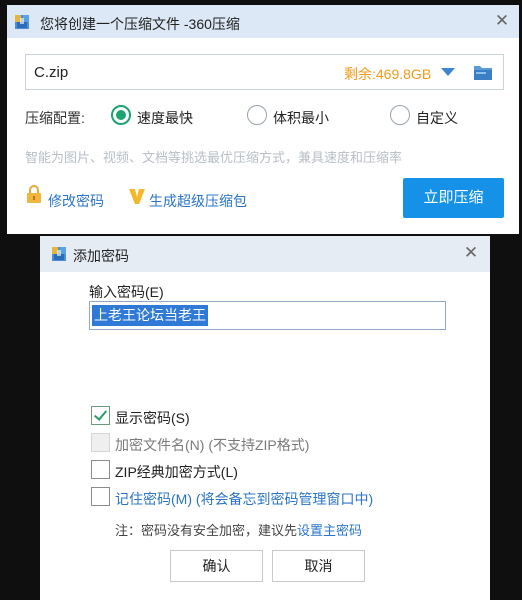 The height and width of the screenshot is (600, 522). Describe the element at coordinates (126, 292) in the screenshot. I see `password-label: 输入密码(E)` at that location.